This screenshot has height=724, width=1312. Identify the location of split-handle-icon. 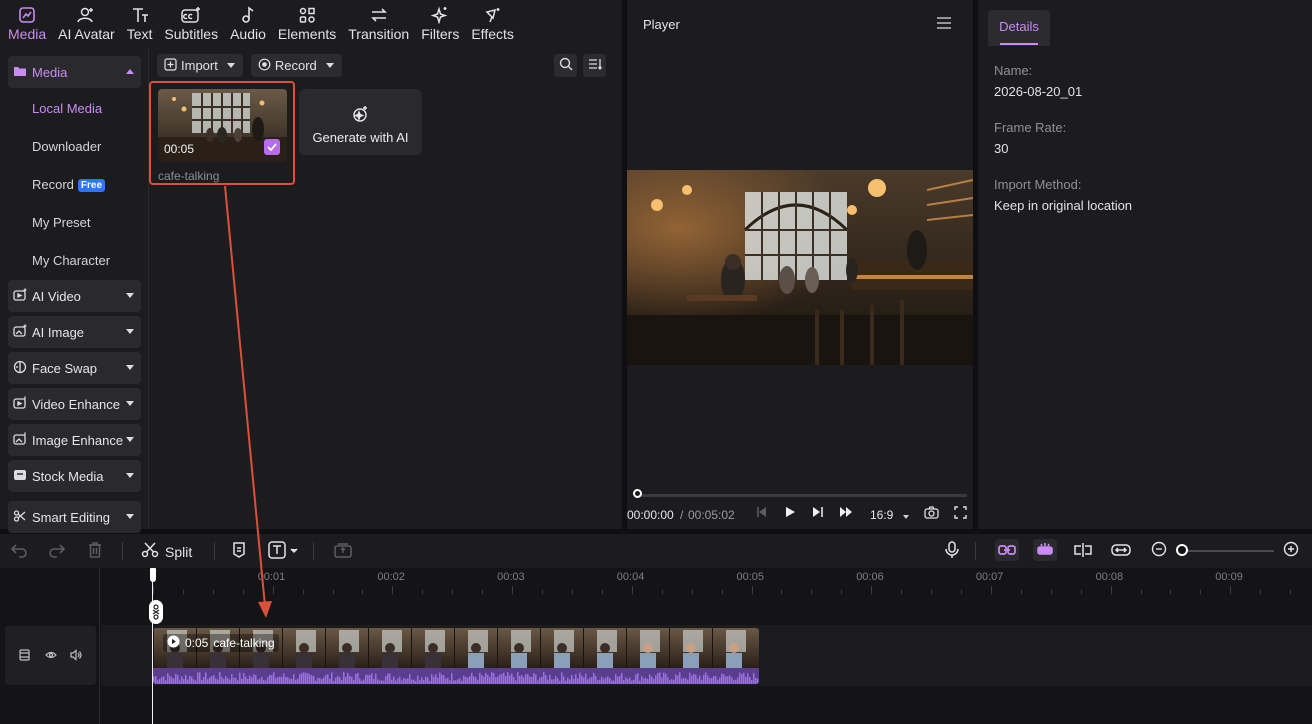
(156, 612).